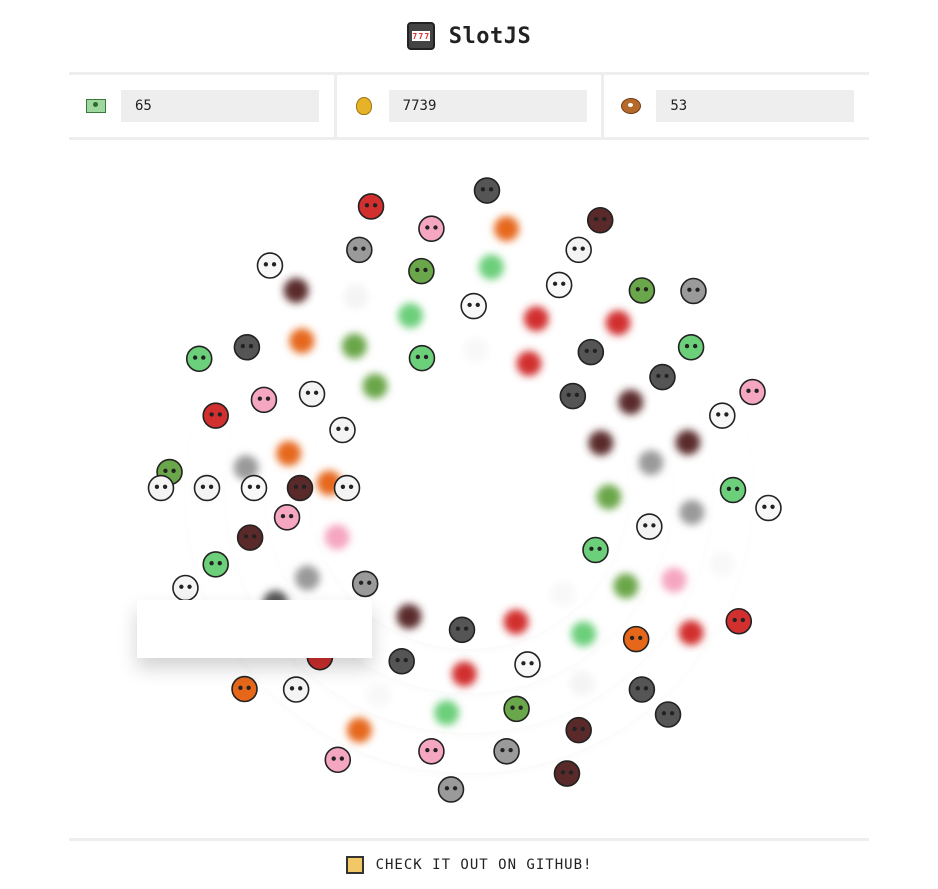 Image resolution: width=938 pixels, height=889 pixels. I want to click on money-bag-field: 7739, so click(487, 106).